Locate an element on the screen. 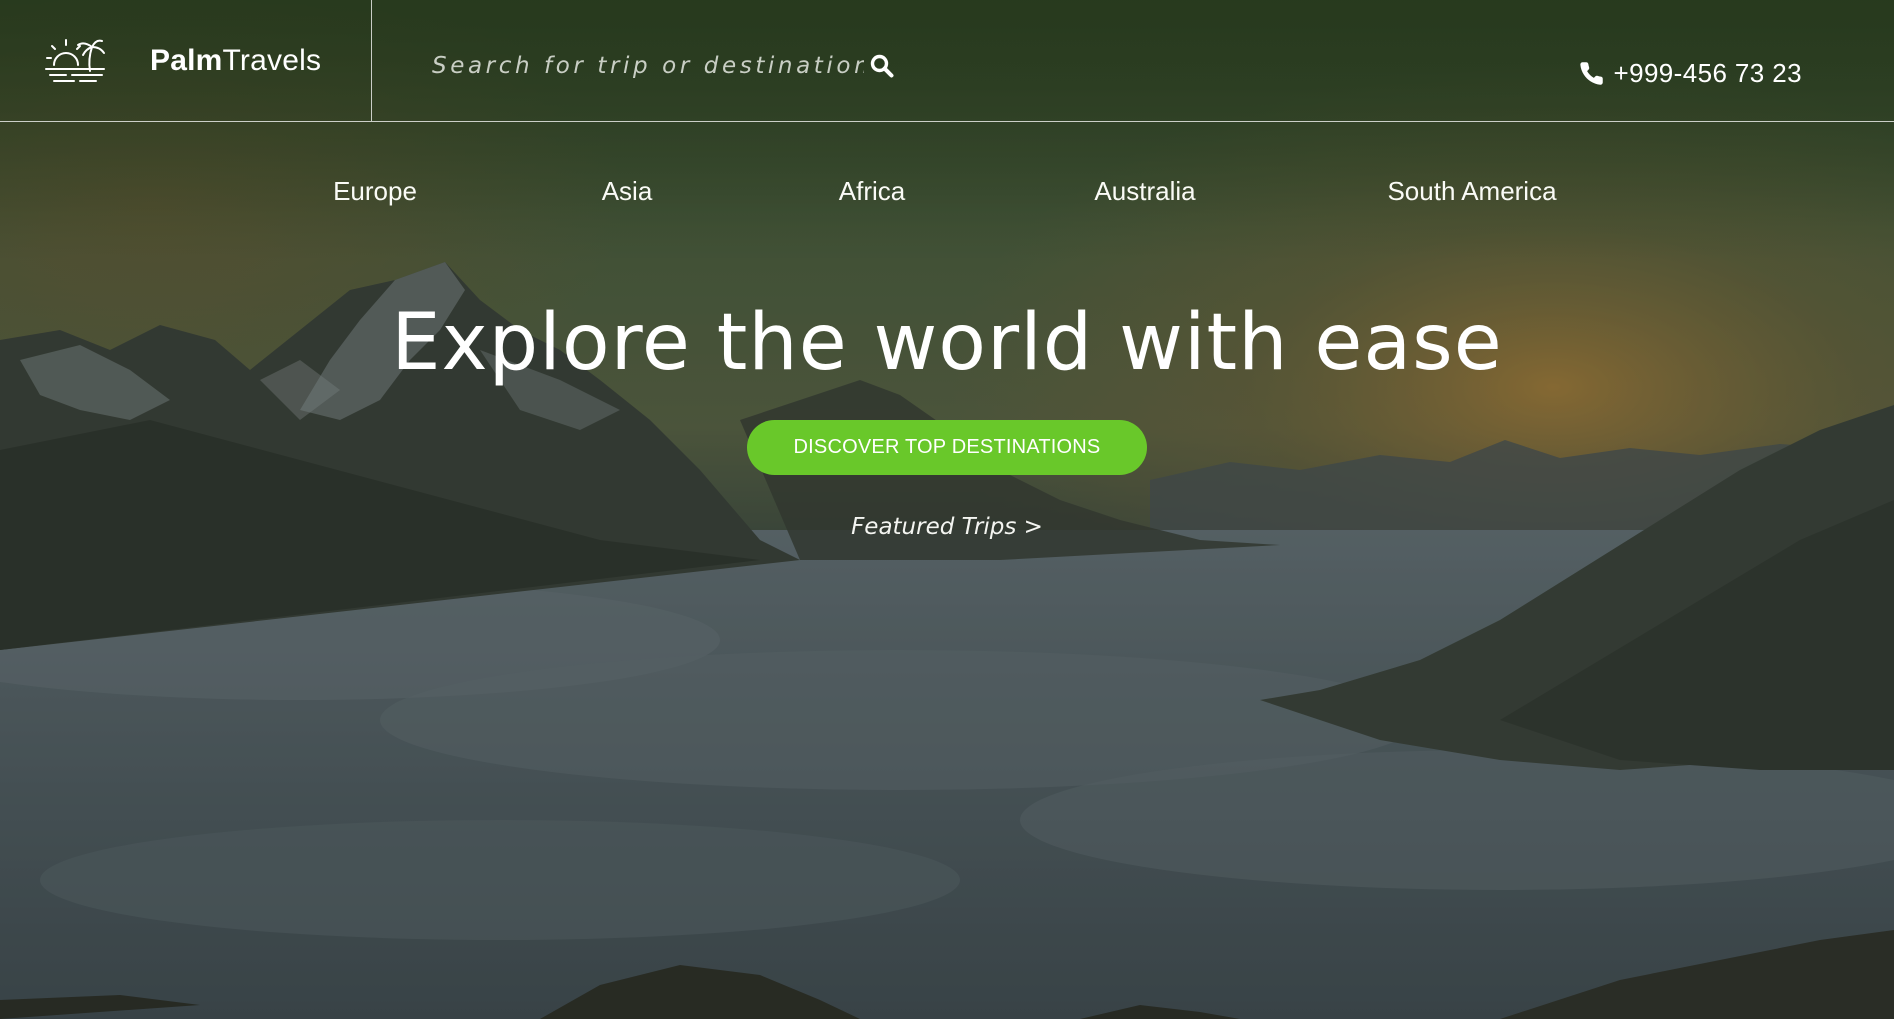 The image size is (1894, 1019). nav-link-africa: Africa is located at coordinates (872, 191).